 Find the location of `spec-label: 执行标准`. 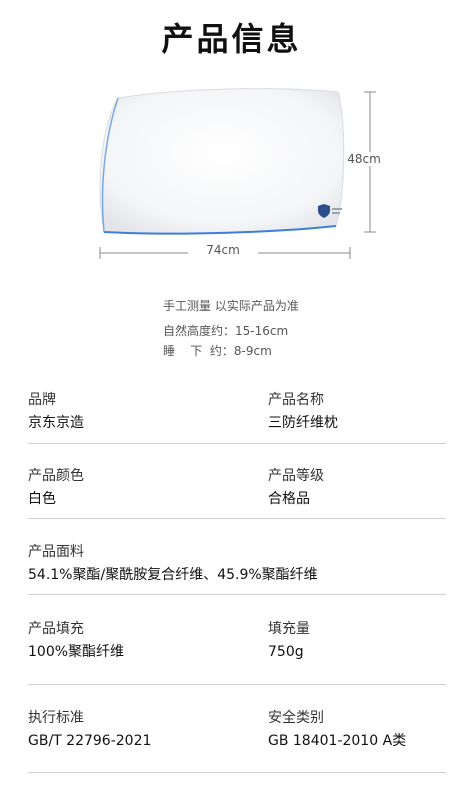

spec-label: 执行标准 is located at coordinates (56, 718).